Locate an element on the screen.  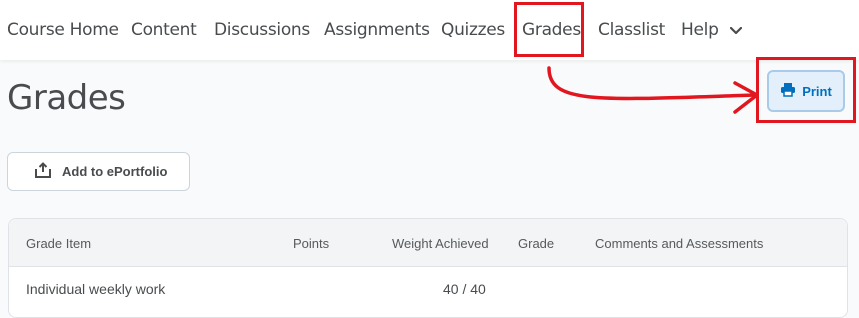
row-weight-achieved: 40 / 40 is located at coordinates (464, 289).